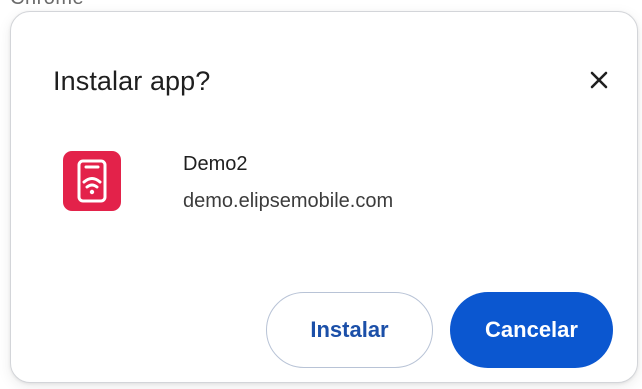 The width and height of the screenshot is (642, 389). I want to click on app-info: Demo2 demo.elipsemobile.com, so click(228, 182).